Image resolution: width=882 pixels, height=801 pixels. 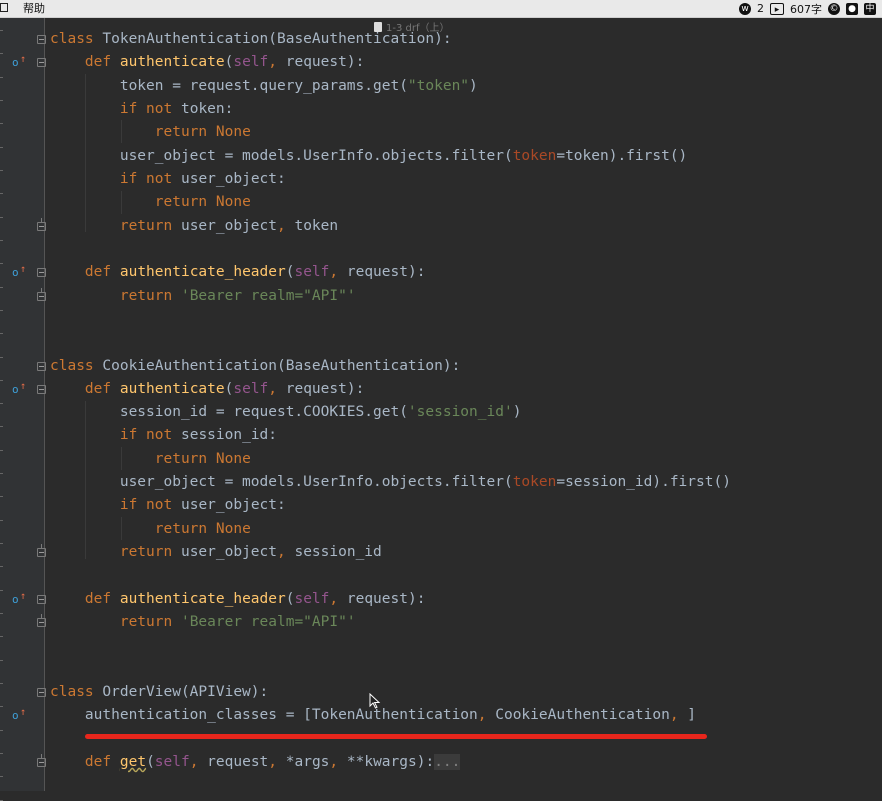 I want to click on status-tray: w 2 ▸ 607字 © ● 中, so click(x=807, y=8).